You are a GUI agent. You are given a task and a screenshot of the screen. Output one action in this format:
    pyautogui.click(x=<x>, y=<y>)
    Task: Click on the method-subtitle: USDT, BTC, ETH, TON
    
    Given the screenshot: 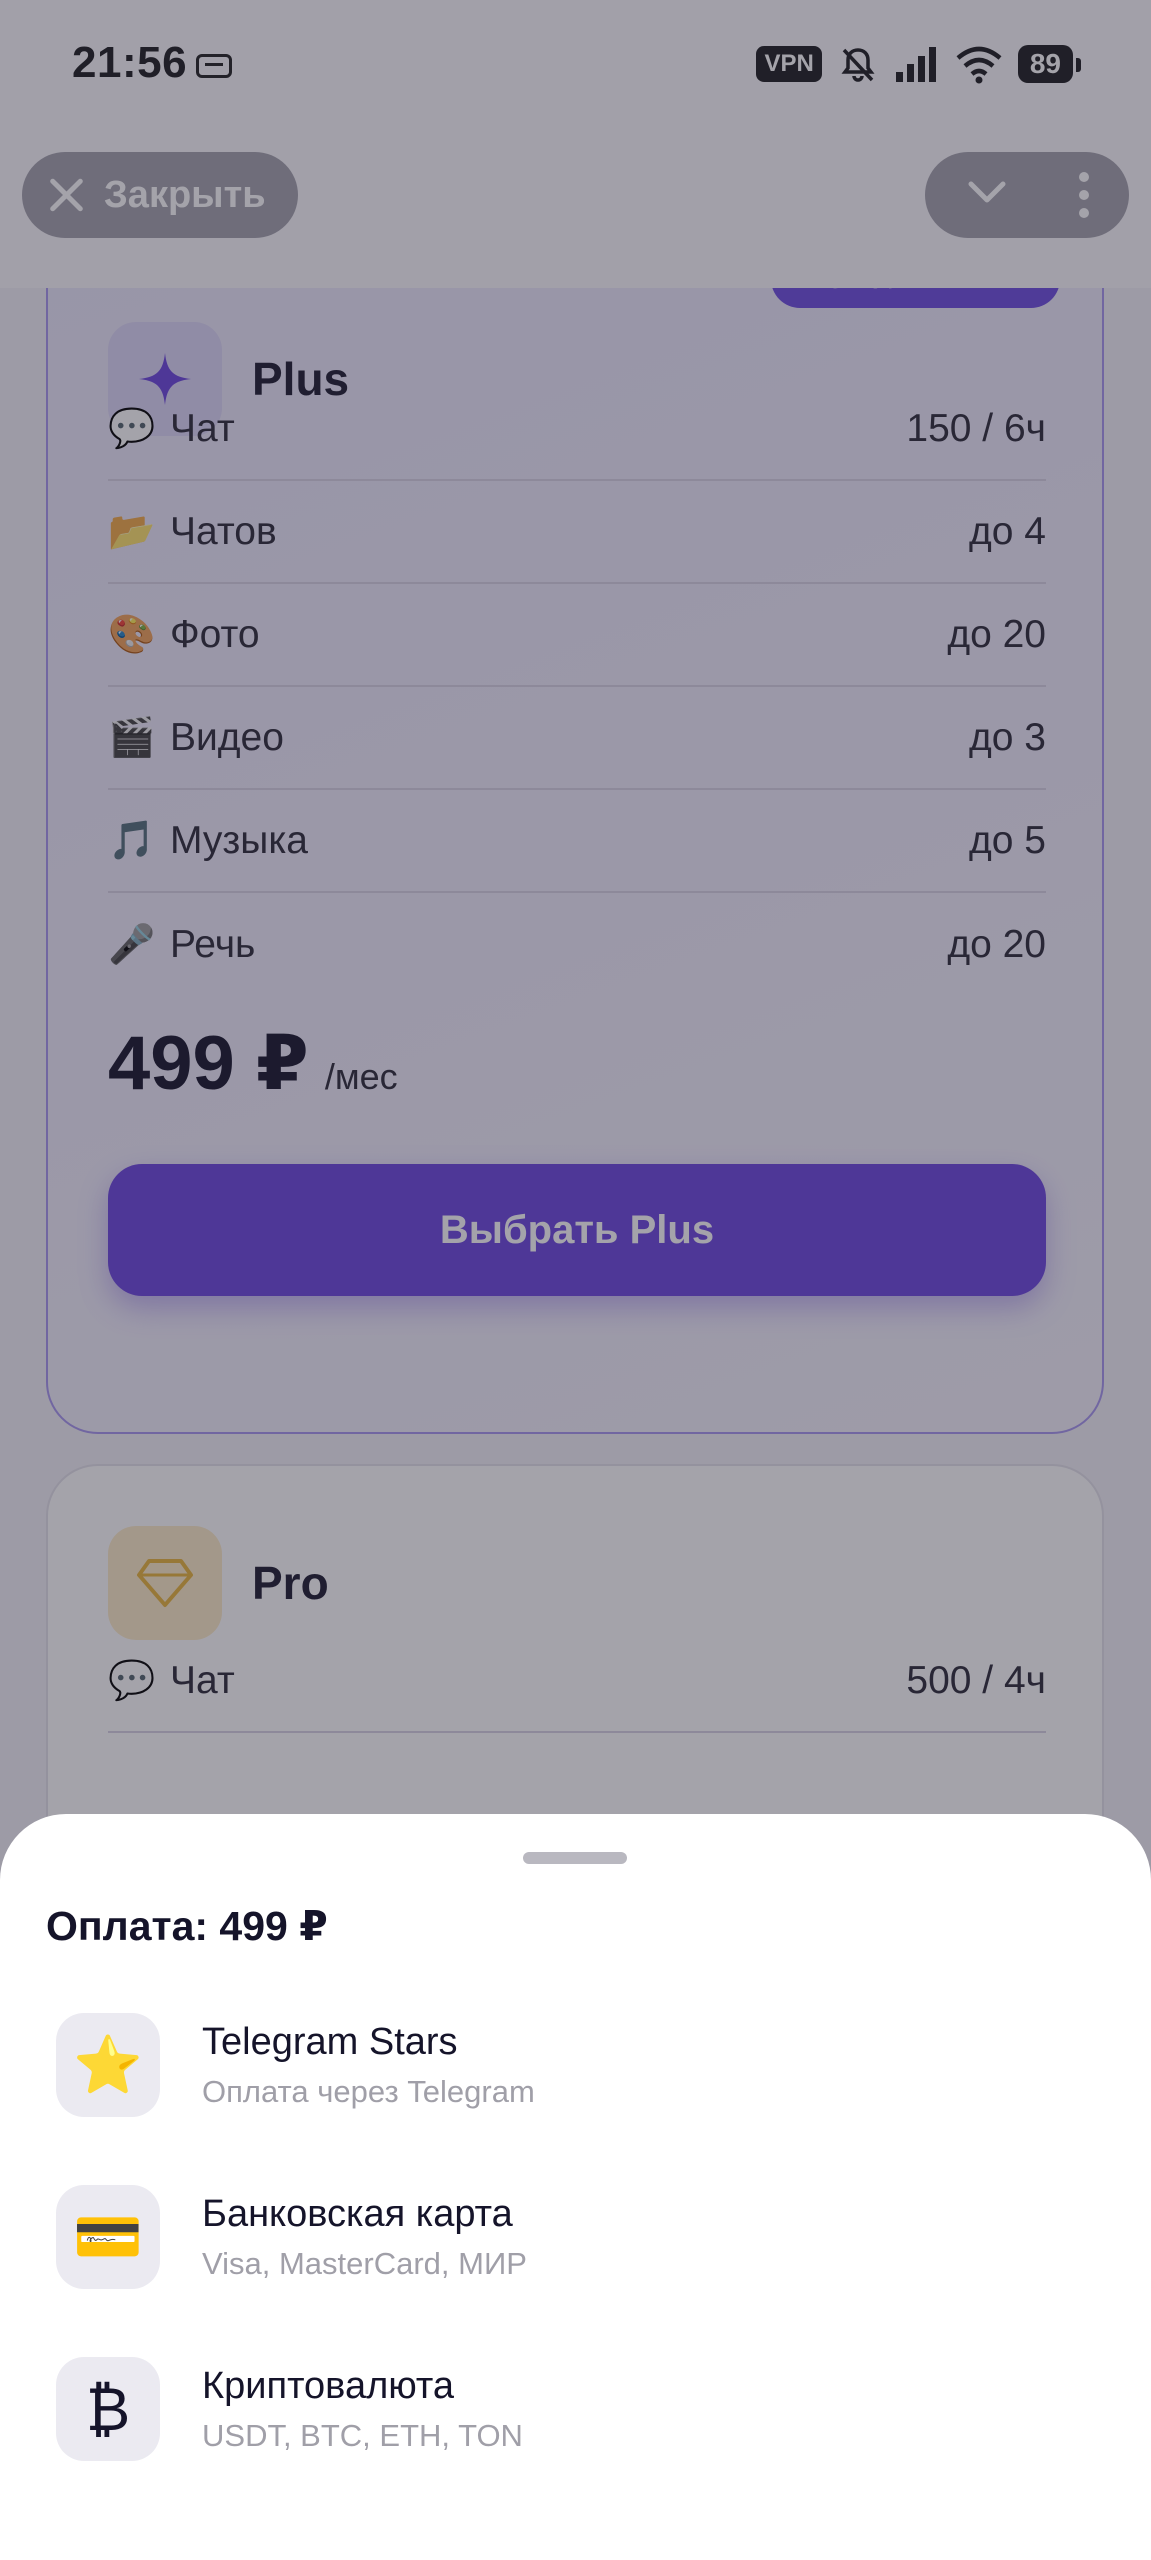 What is the action you would take?
    pyautogui.click(x=362, y=2435)
    